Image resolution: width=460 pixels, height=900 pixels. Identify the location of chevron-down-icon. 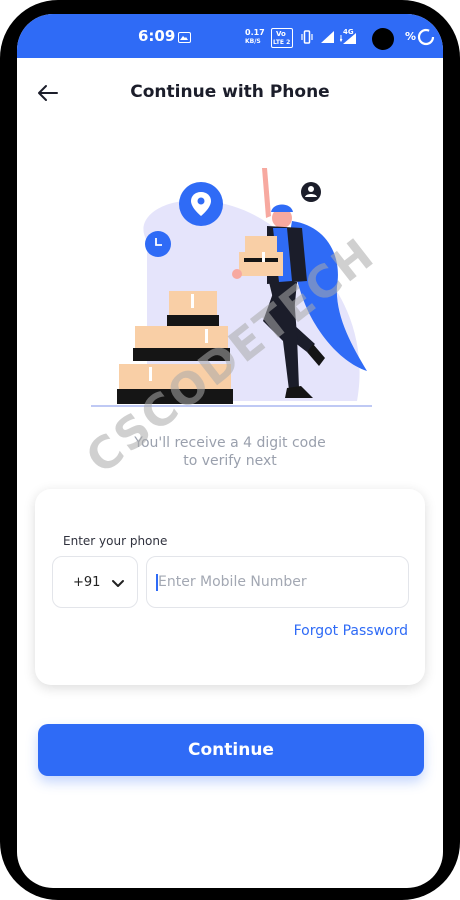
(118, 583).